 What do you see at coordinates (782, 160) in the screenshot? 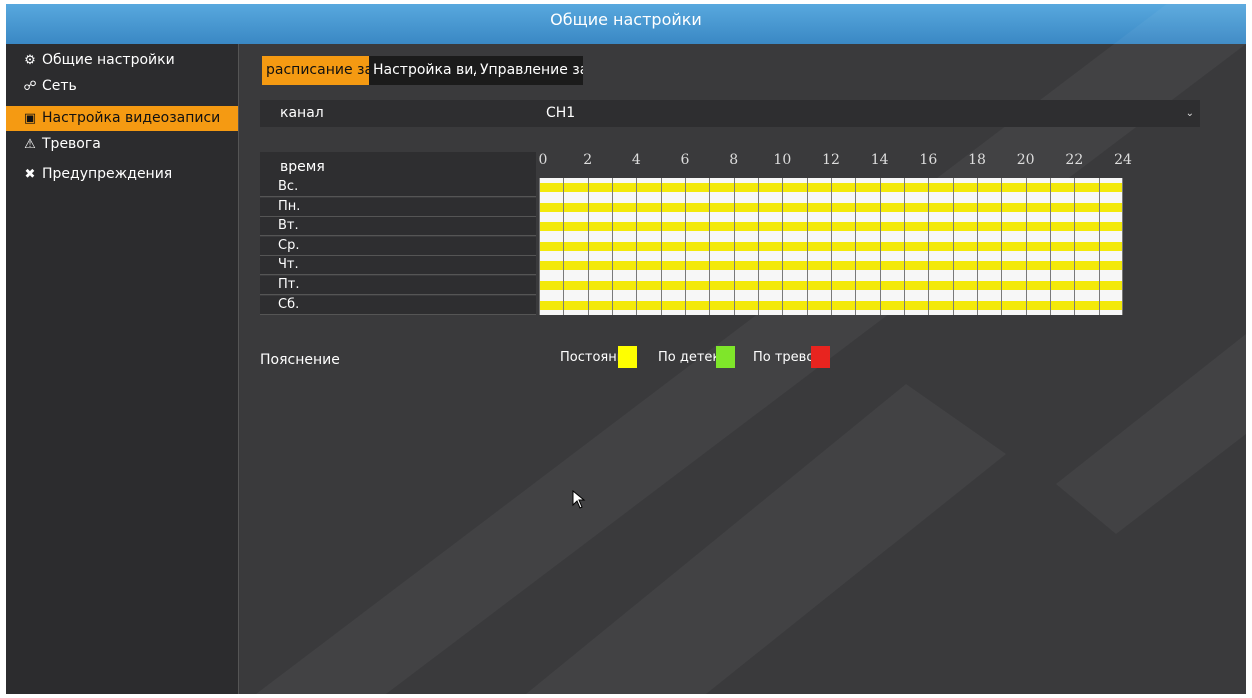
I see `hour-tick: 10` at bounding box center [782, 160].